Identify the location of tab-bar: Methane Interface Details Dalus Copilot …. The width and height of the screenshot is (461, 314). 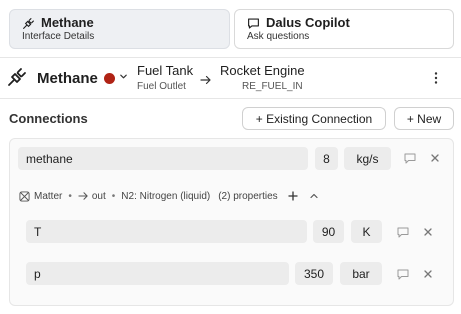
(231, 29).